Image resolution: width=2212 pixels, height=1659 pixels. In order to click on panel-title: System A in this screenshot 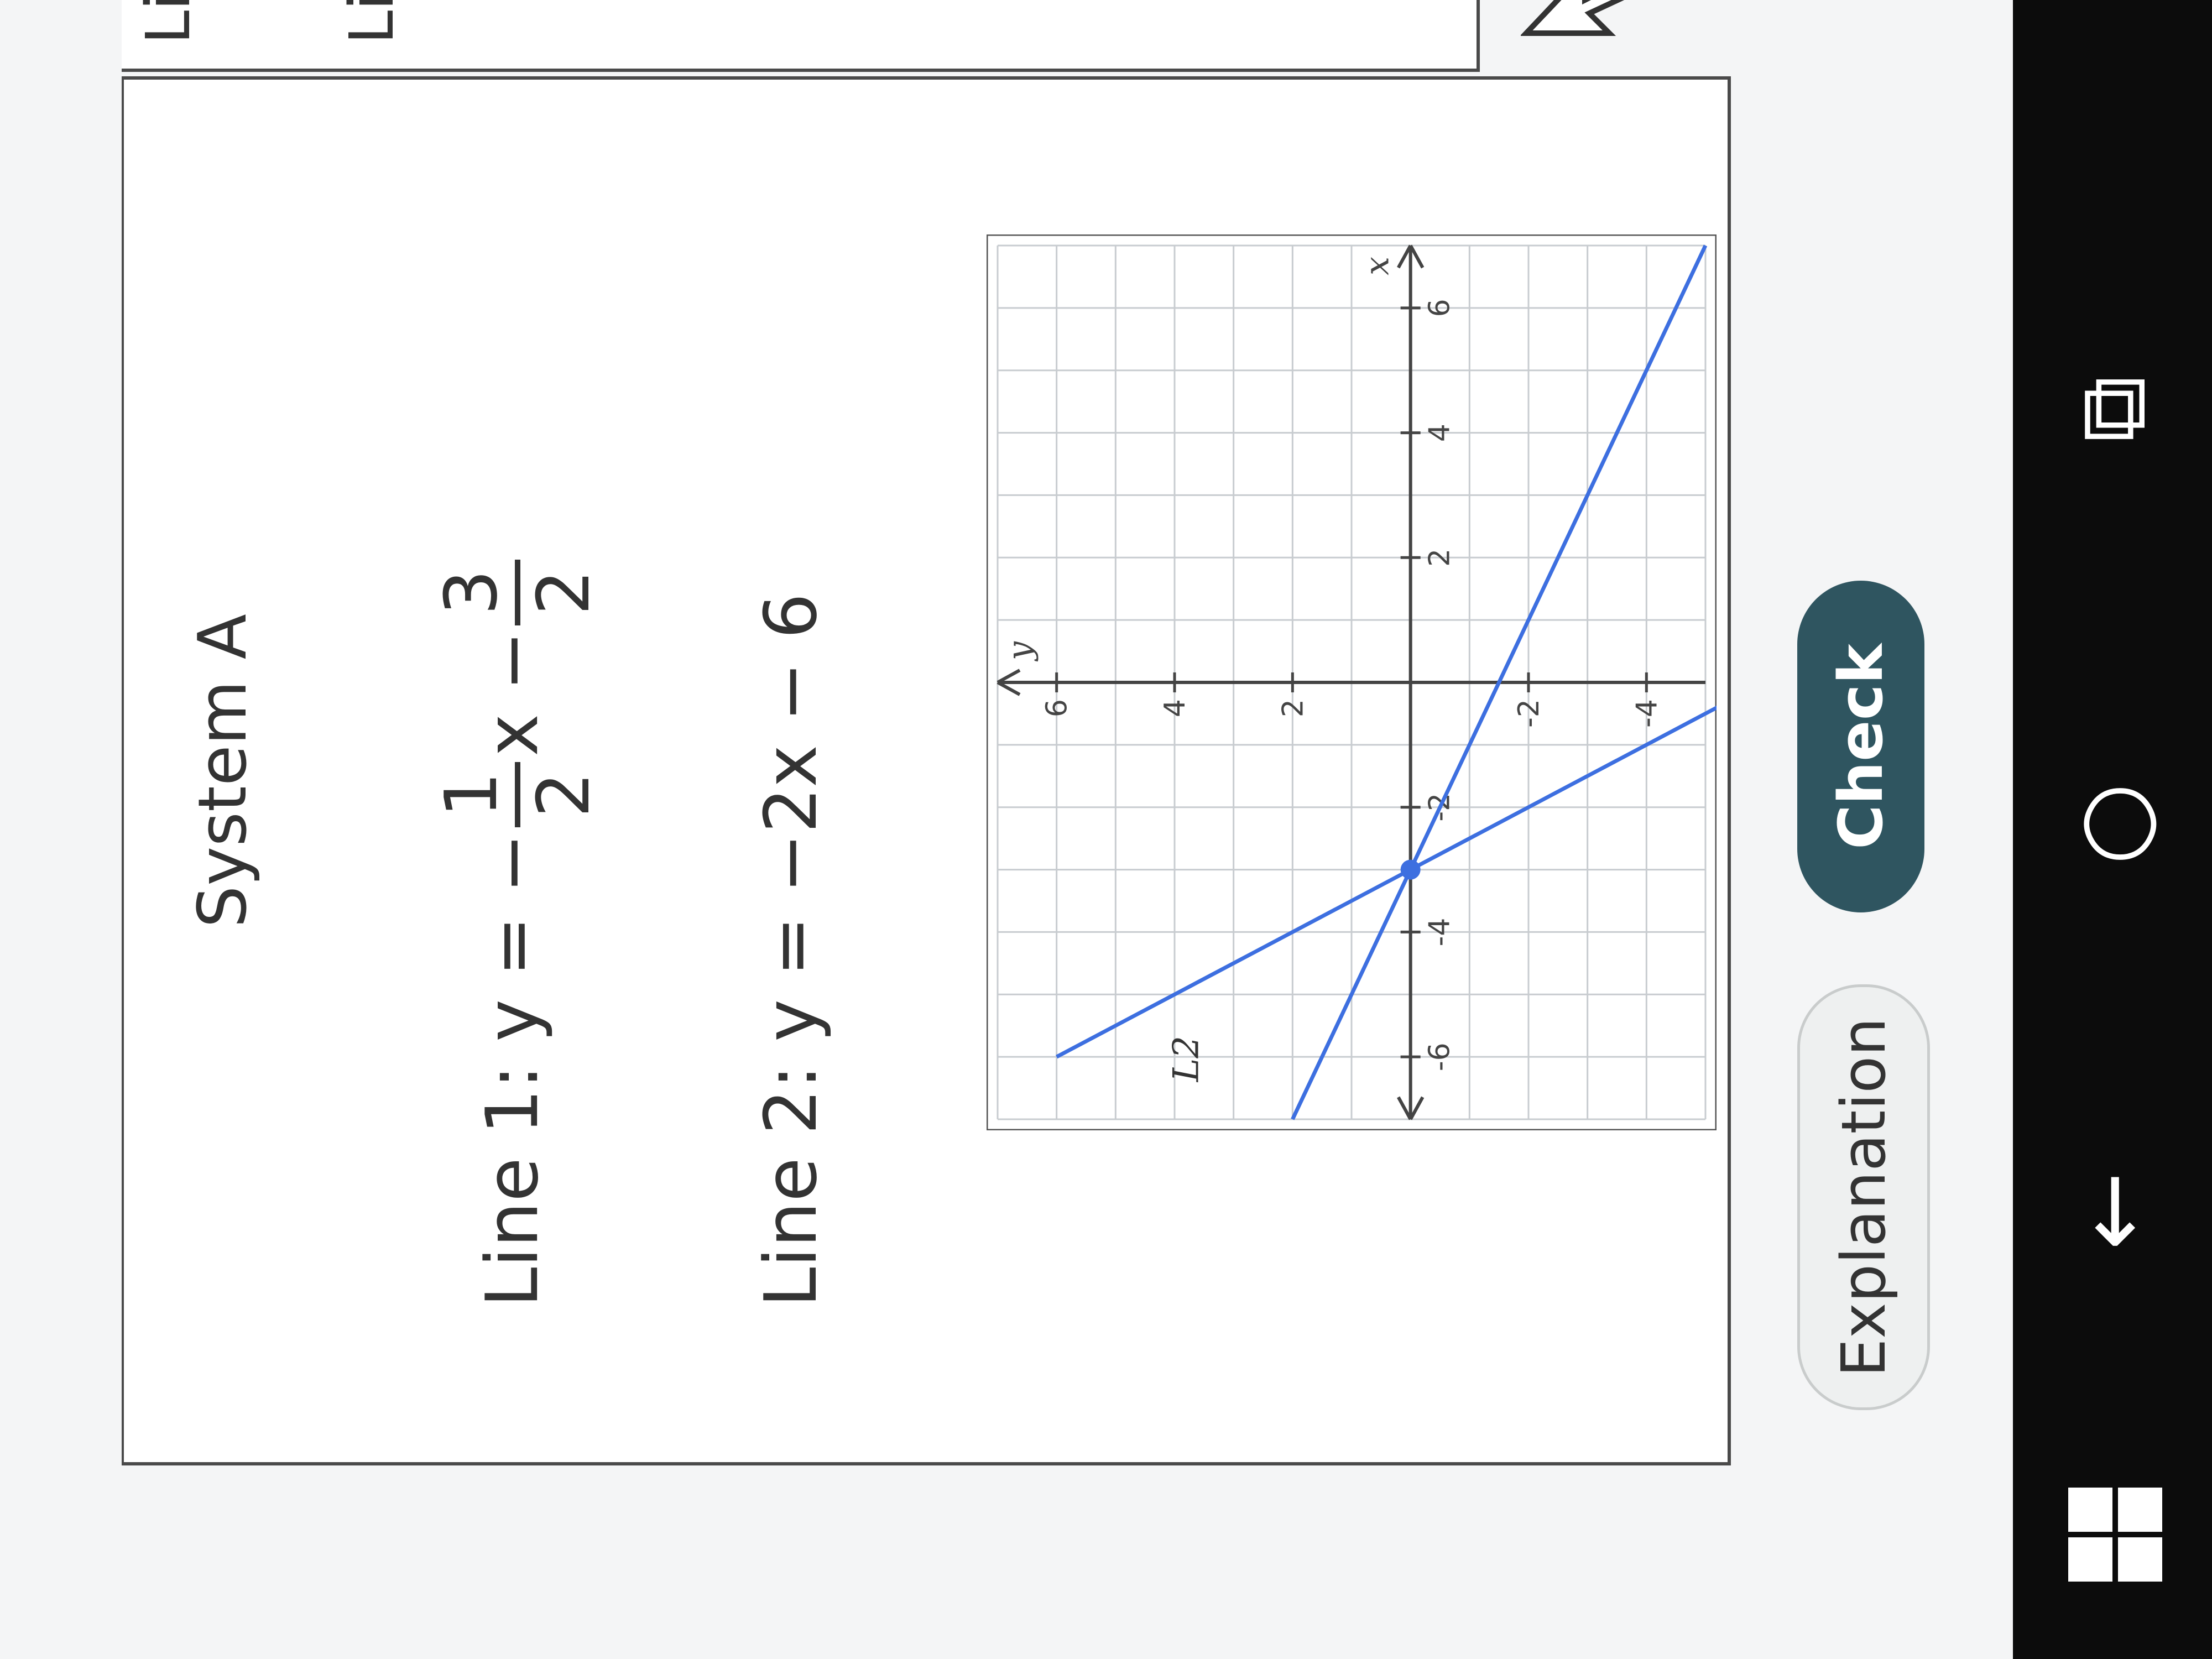, I will do `click(224, 771)`.